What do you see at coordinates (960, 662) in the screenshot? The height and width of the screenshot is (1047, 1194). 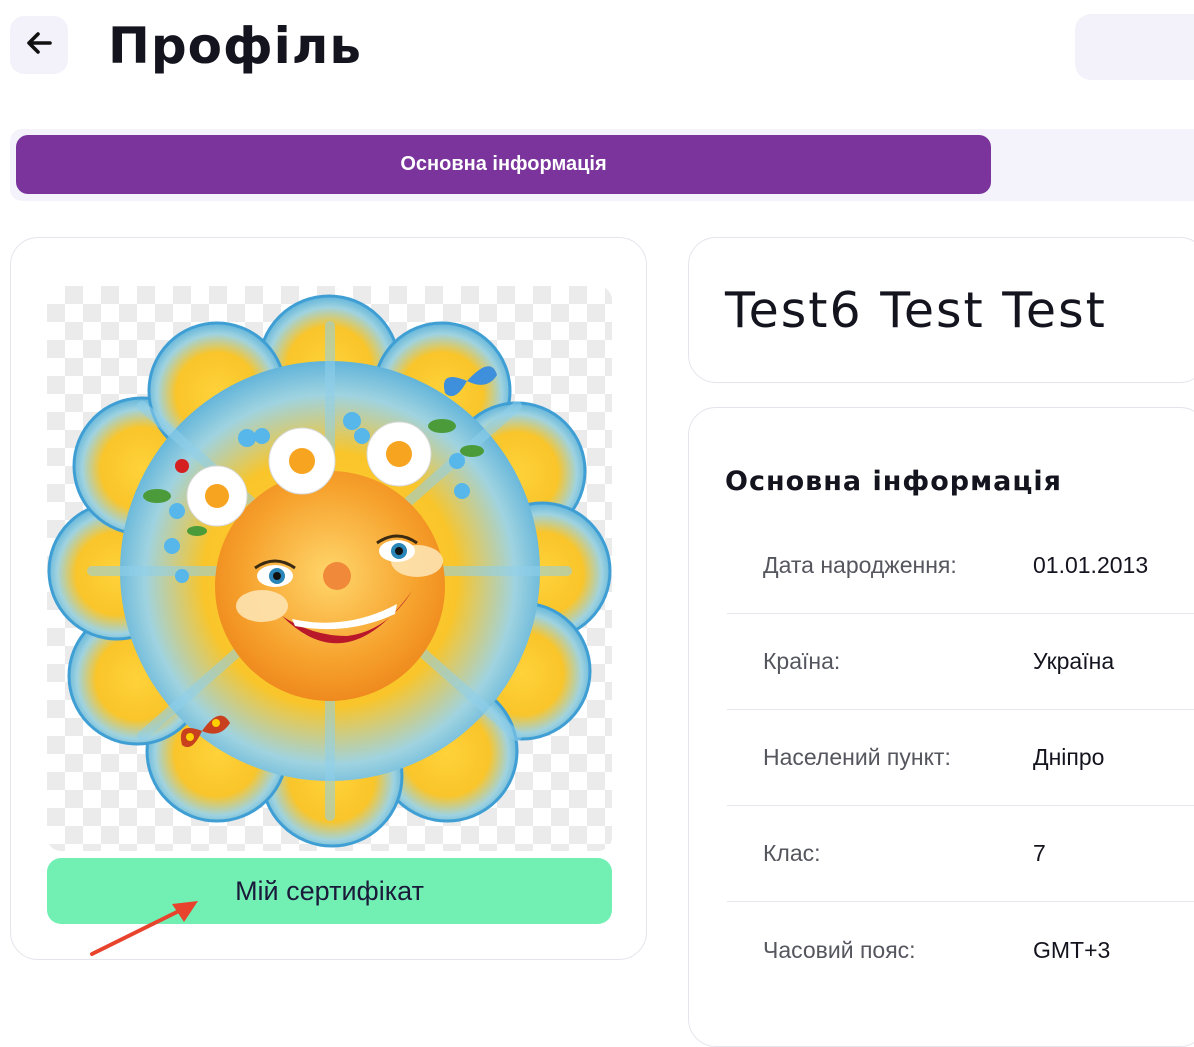 I see `info-row-country: Країна: Україна` at bounding box center [960, 662].